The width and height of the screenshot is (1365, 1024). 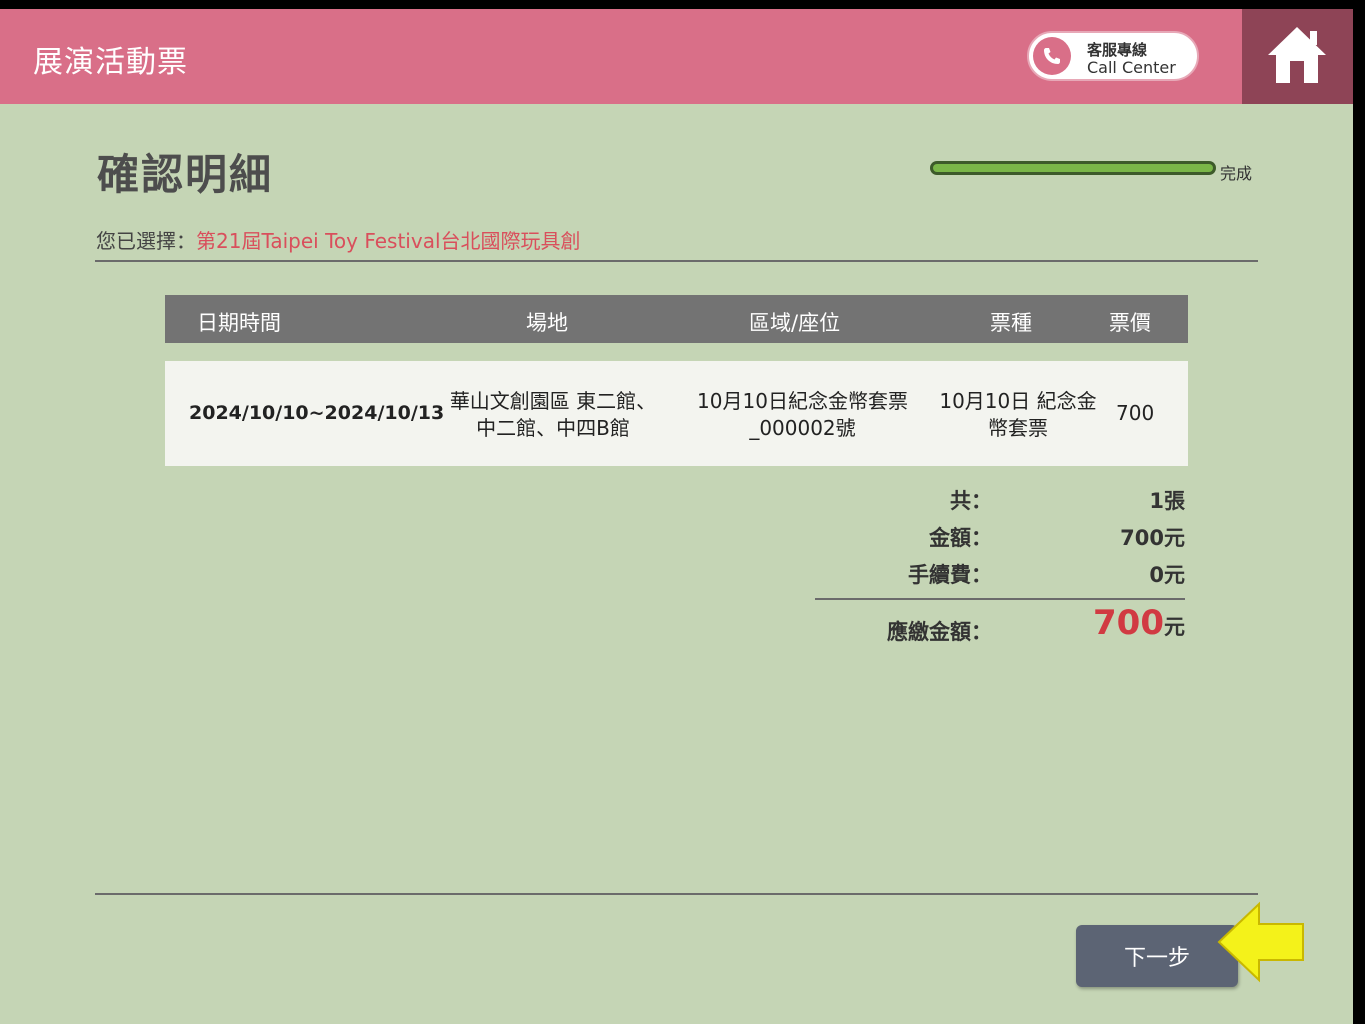 I want to click on cell-area-line2: _000002號, so click(x=802, y=428).